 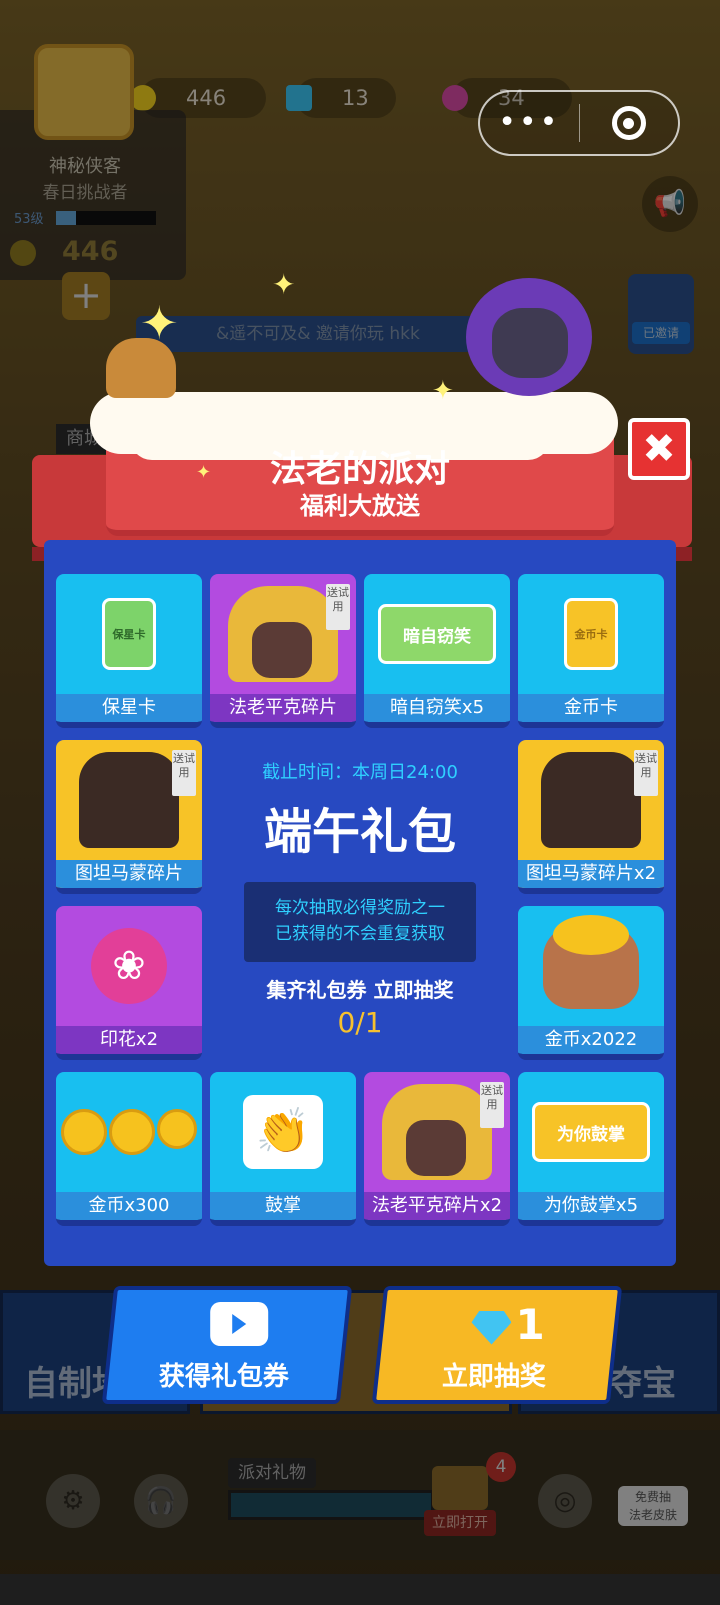 I want to click on miniprogram-capsule: •••, so click(x=579, y=123).